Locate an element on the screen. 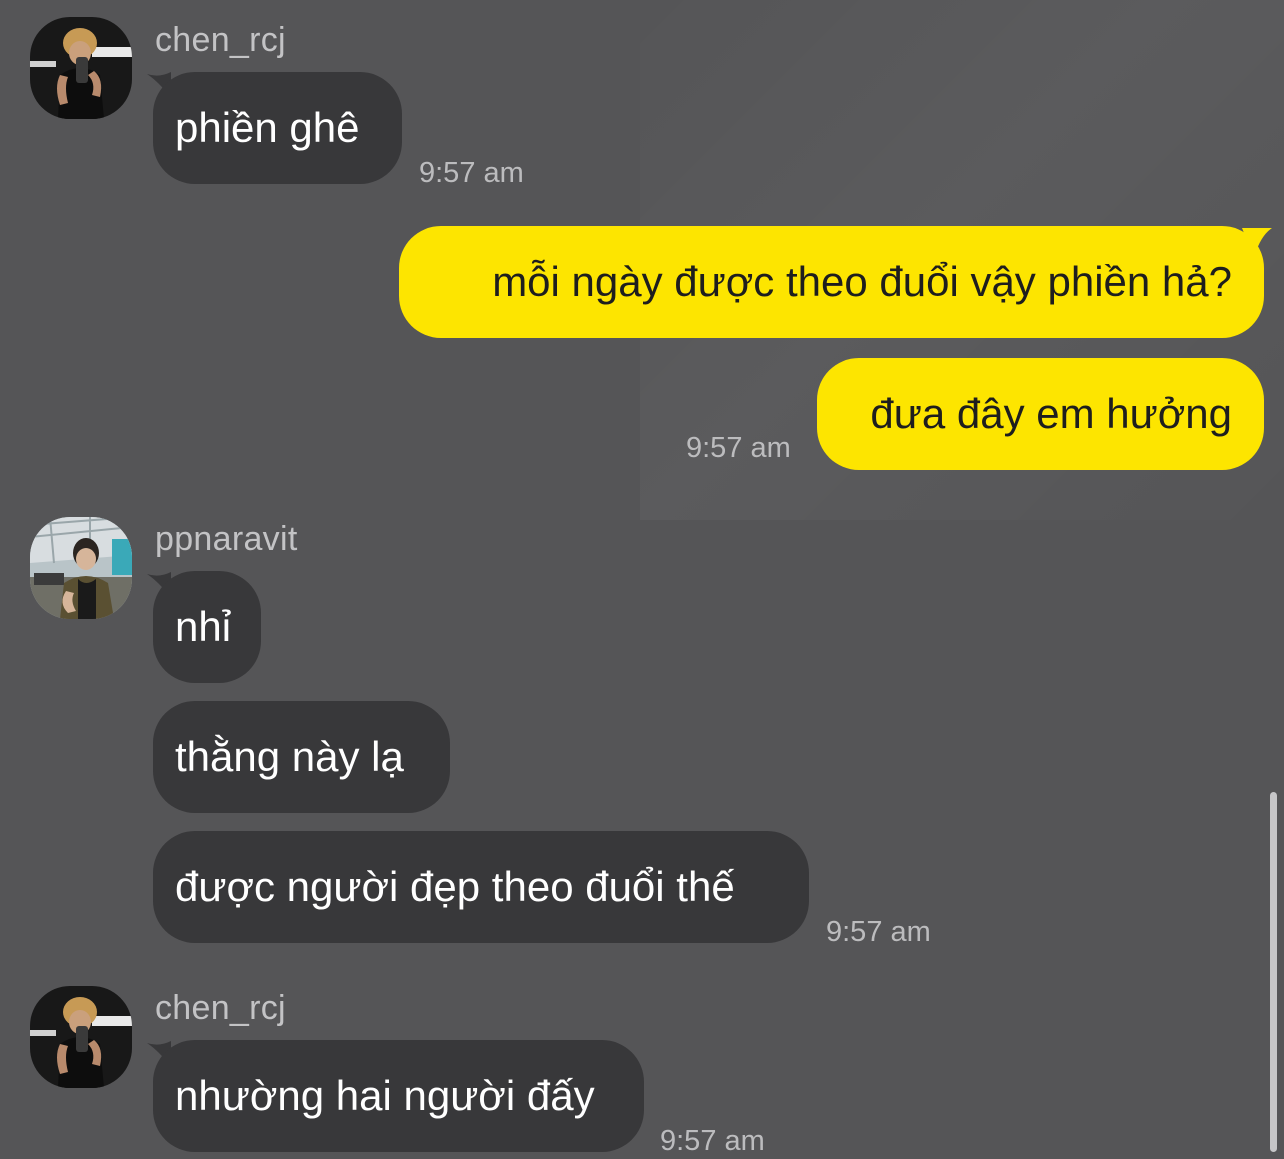 The image size is (1284, 1159). message-text: đưa đây em hưởng is located at coordinates (1051, 413).